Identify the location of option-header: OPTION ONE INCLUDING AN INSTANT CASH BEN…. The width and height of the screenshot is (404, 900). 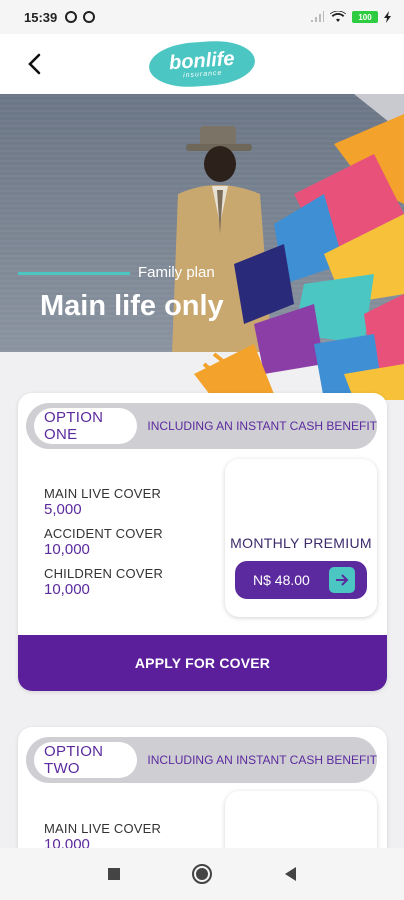
(201, 426).